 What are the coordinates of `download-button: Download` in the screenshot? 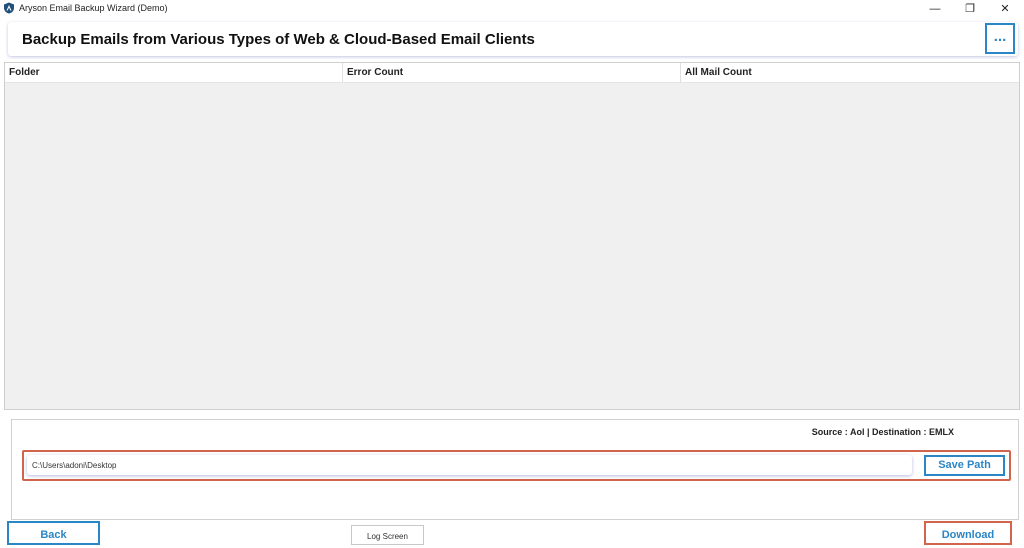 It's located at (968, 533).